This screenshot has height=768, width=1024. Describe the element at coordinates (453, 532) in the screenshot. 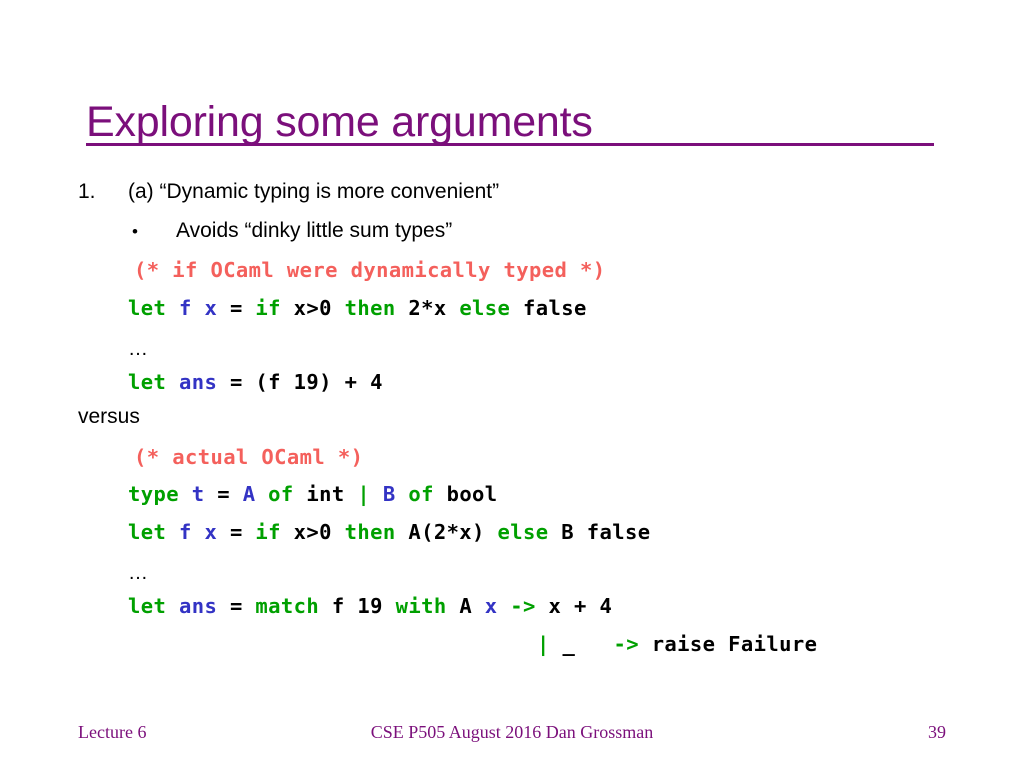

I see `expr-then: A(2*x)` at that location.